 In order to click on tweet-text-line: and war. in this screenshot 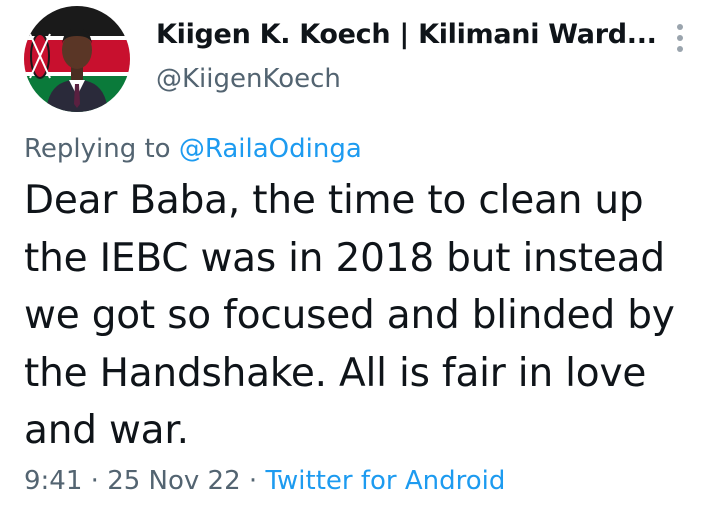, I will do `click(106, 430)`.